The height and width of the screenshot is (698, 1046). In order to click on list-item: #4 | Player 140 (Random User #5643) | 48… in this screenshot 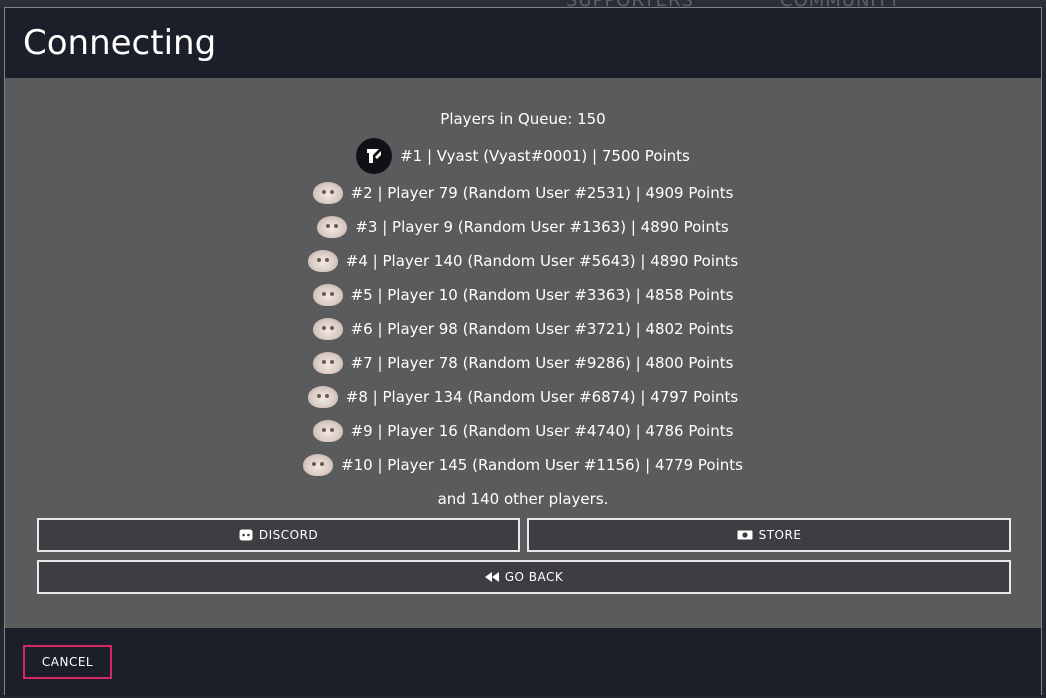, I will do `click(523, 261)`.